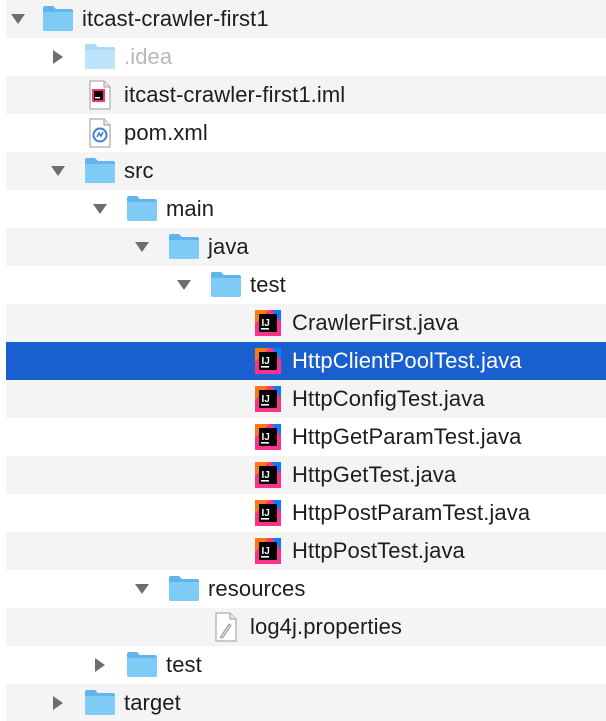 This screenshot has width=606, height=721. What do you see at coordinates (375, 322) in the screenshot?
I see `tree-row-label: CrawlerFirst.java` at bounding box center [375, 322].